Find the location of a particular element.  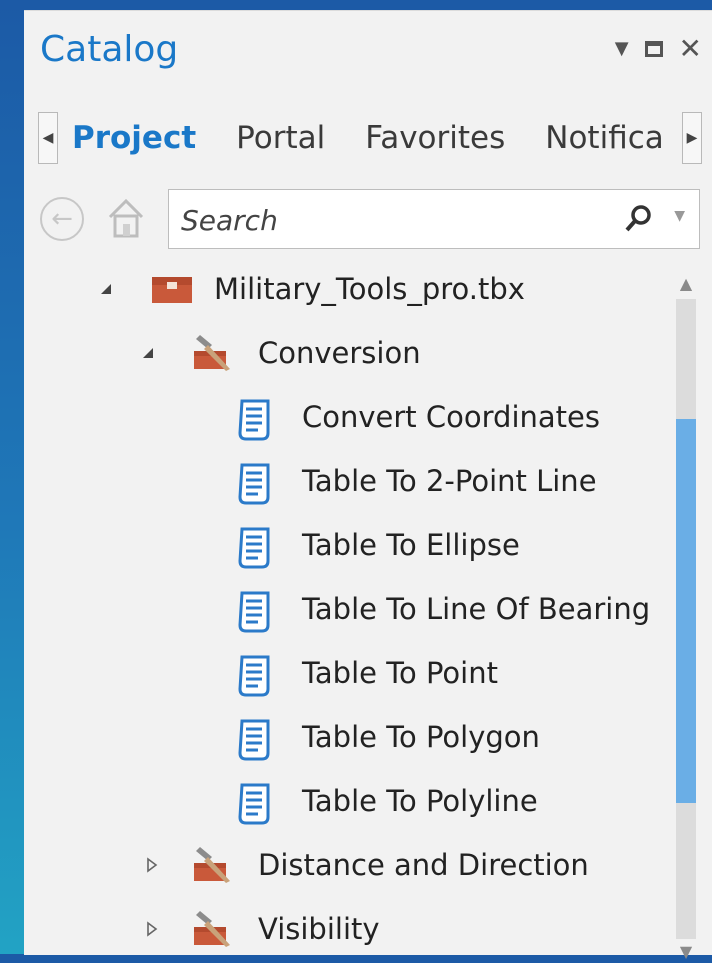

scroll-up-icon: ▲ is located at coordinates (686, 284).